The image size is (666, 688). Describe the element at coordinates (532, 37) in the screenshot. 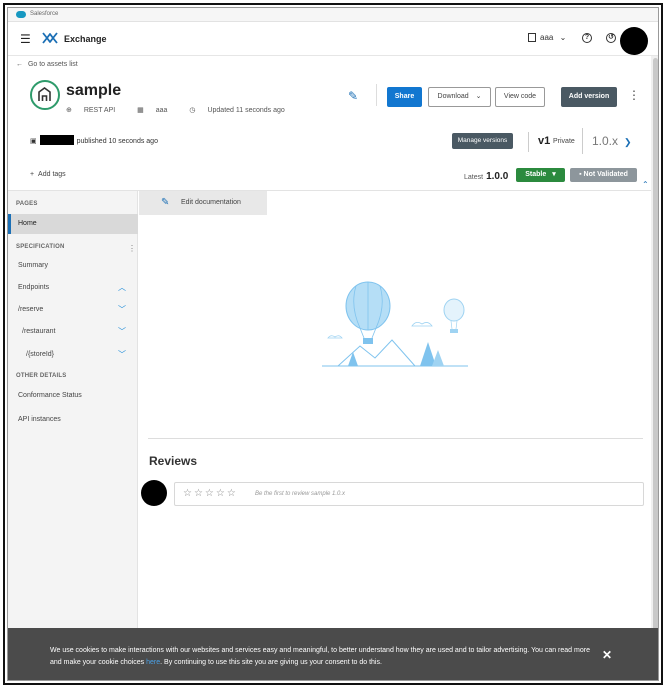

I see `building-icon` at that location.